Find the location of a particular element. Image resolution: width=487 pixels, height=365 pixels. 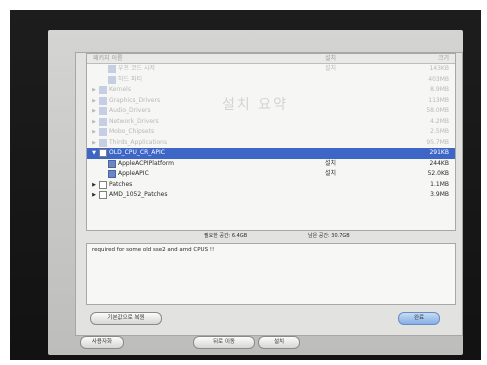

package-name: ▶ AMD_1052_Patches is located at coordinates (129, 195).